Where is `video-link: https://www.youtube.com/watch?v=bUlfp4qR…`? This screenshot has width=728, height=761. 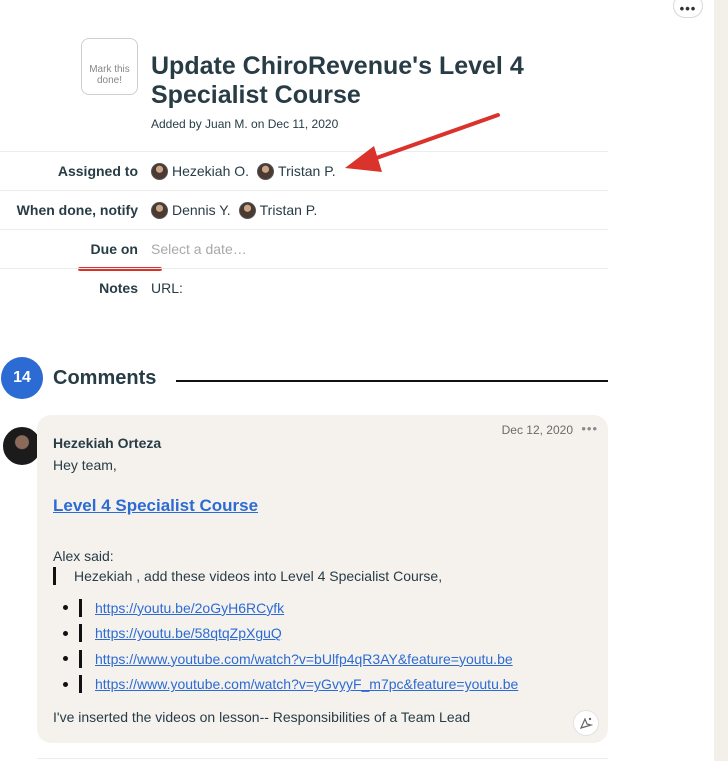 video-link: https://www.youtube.com/watch?v=bUlfp4qR… is located at coordinates (304, 659).